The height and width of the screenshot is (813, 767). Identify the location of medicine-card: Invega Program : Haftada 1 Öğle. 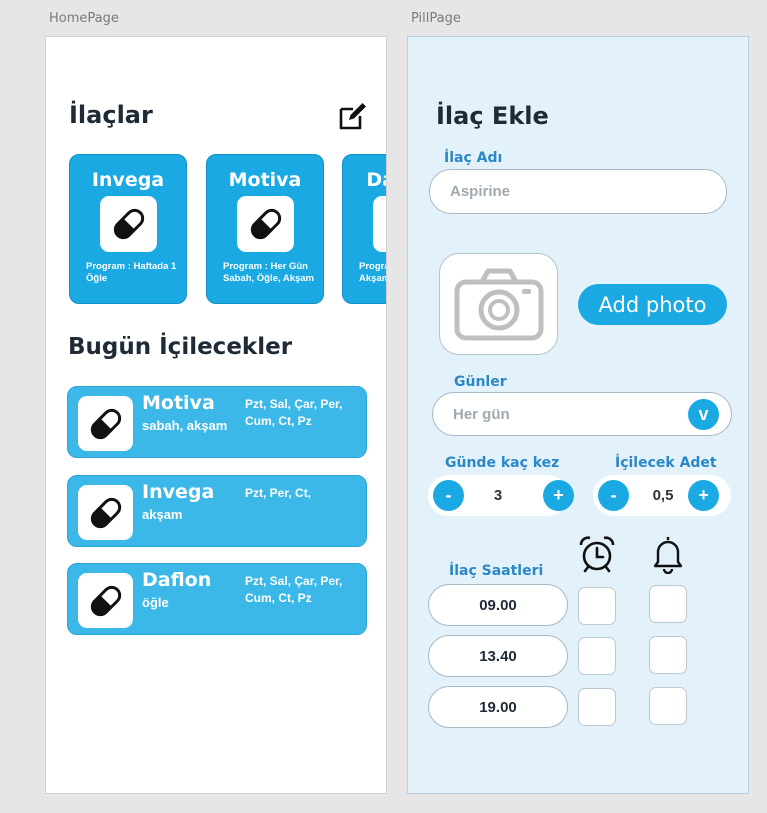
(128, 229).